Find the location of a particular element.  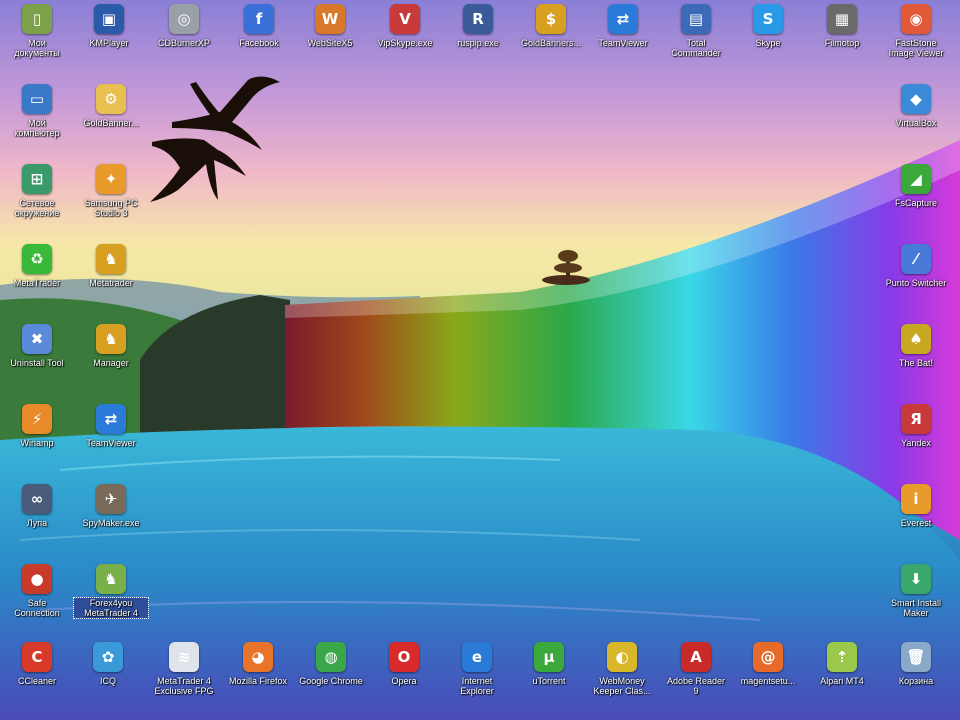

desktop-shortcut: ⊞ Сетевое окружение is located at coordinates (37, 200).